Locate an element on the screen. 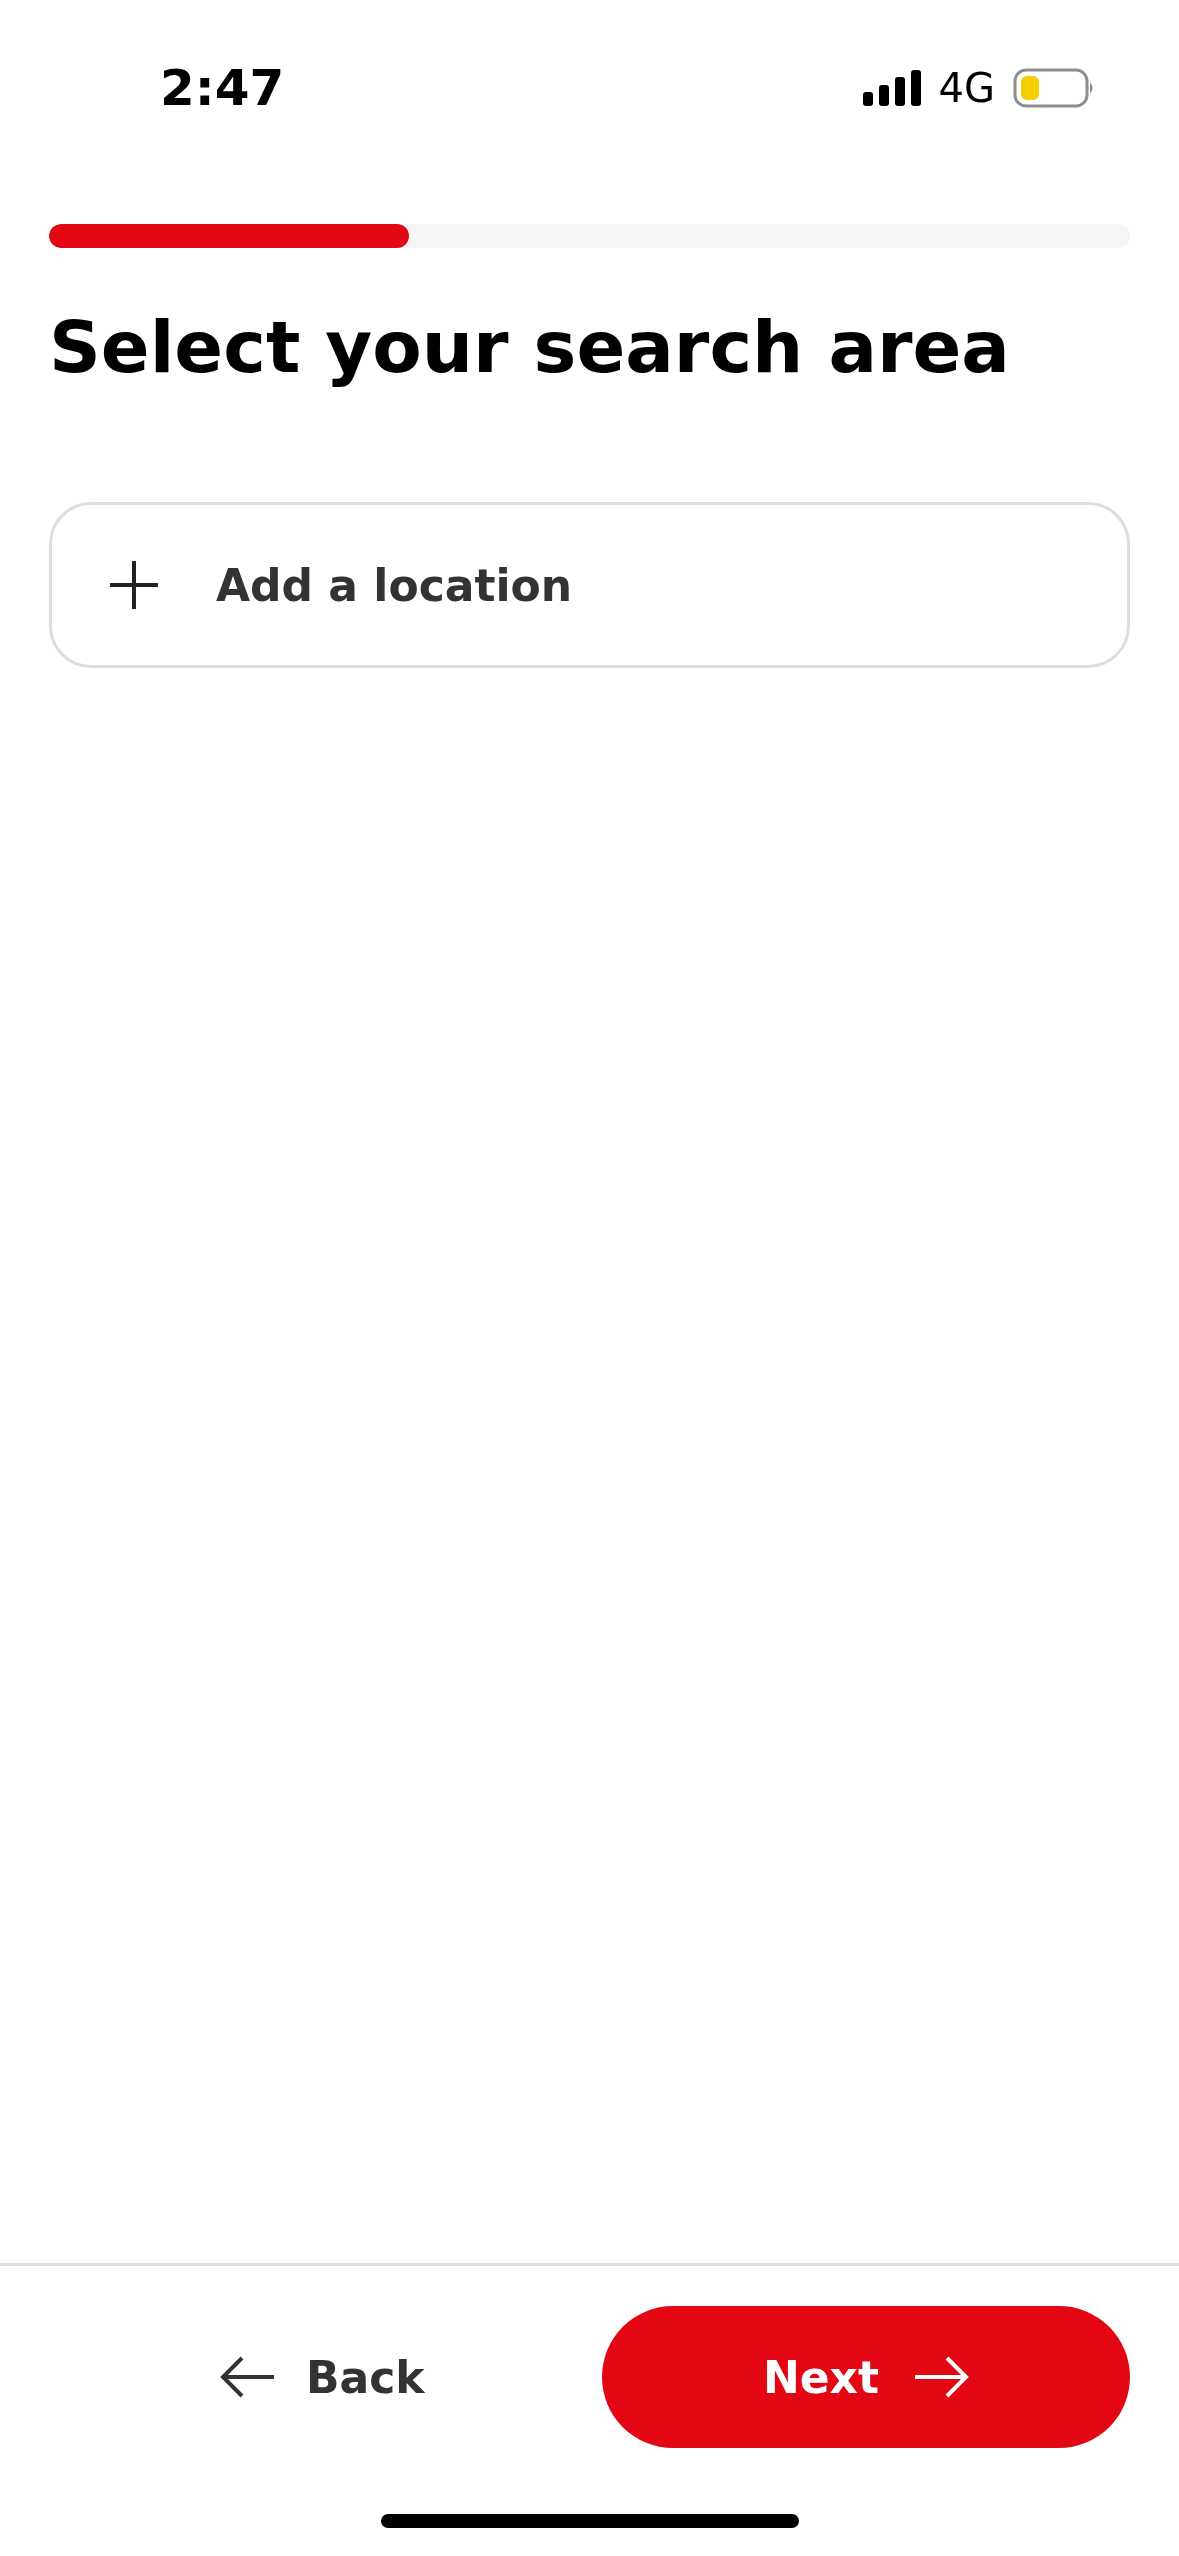  status-time: 2:47 is located at coordinates (222, 88).